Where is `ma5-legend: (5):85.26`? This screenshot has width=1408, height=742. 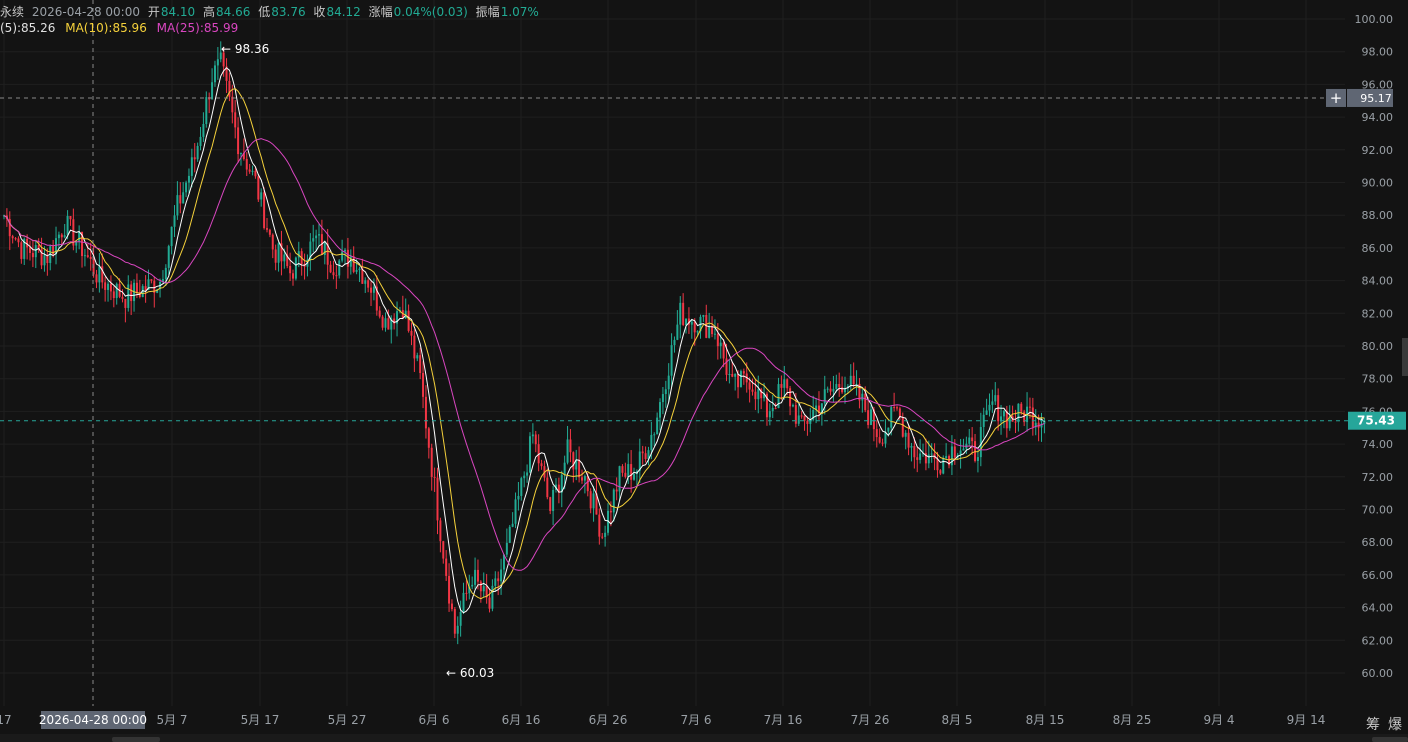 ma5-legend: (5):85.26 is located at coordinates (28, 28).